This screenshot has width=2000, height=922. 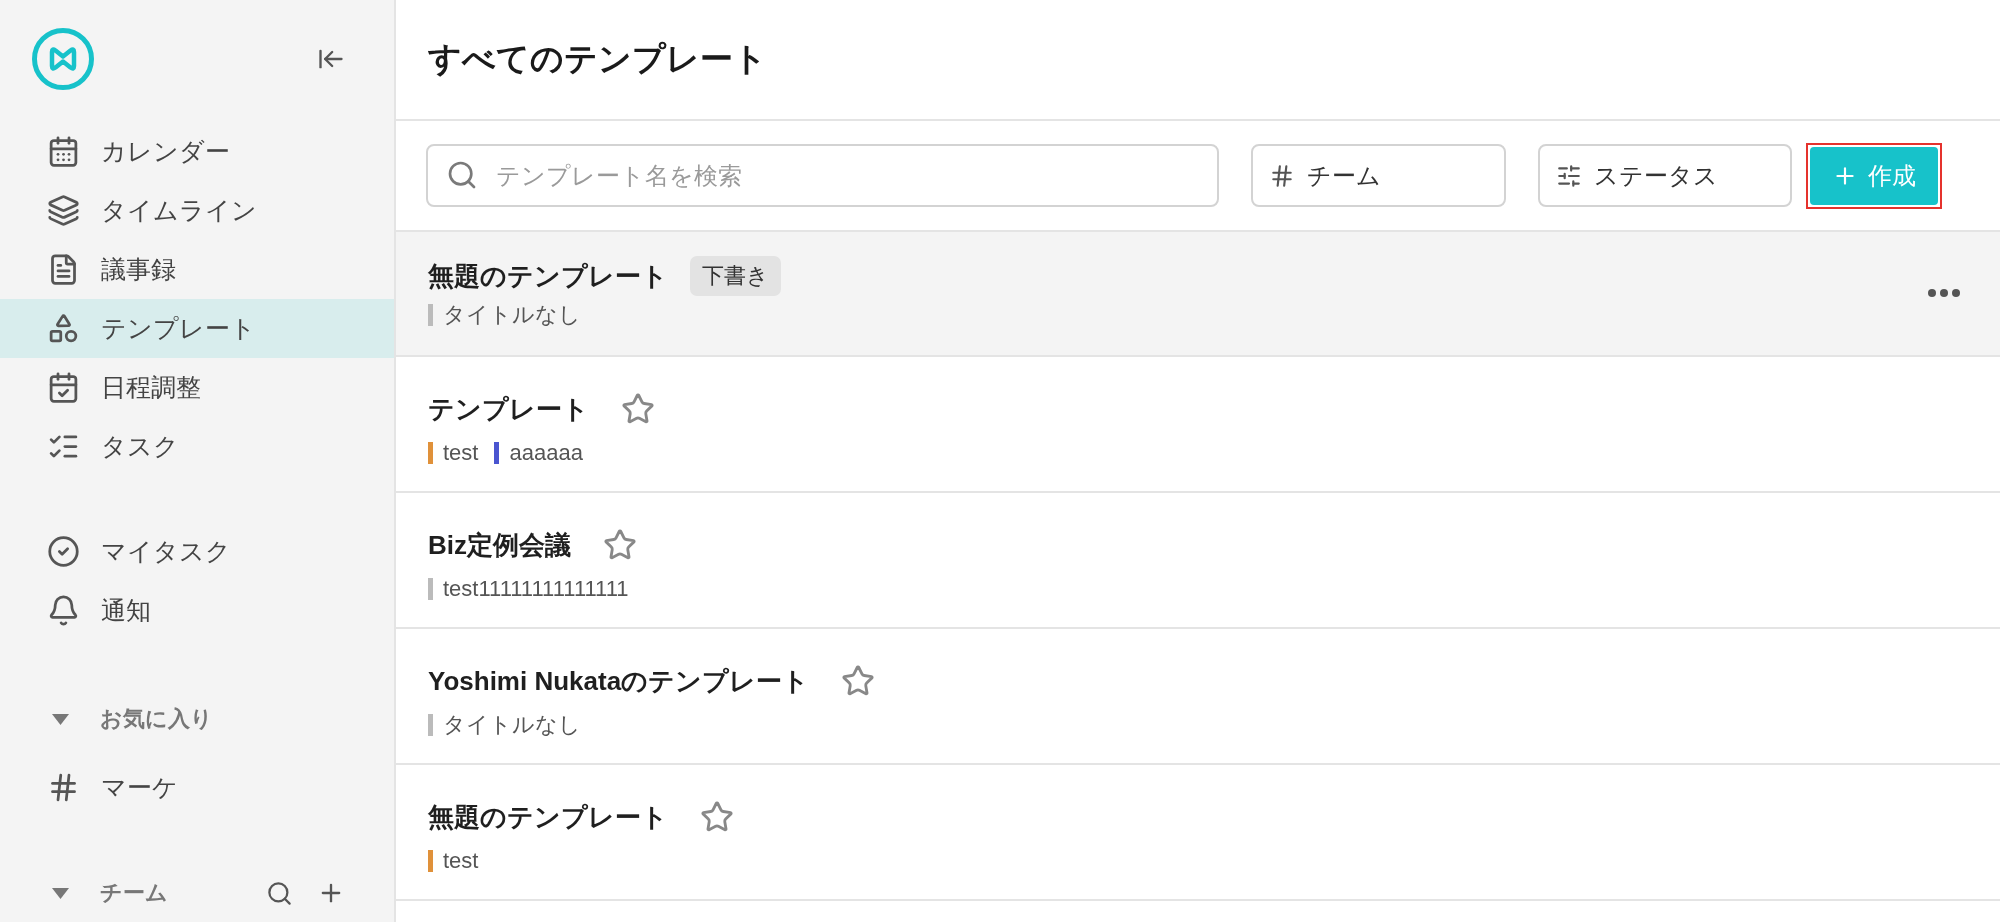 I want to click on sidebar-item: マイタスク, so click(x=197, y=551).